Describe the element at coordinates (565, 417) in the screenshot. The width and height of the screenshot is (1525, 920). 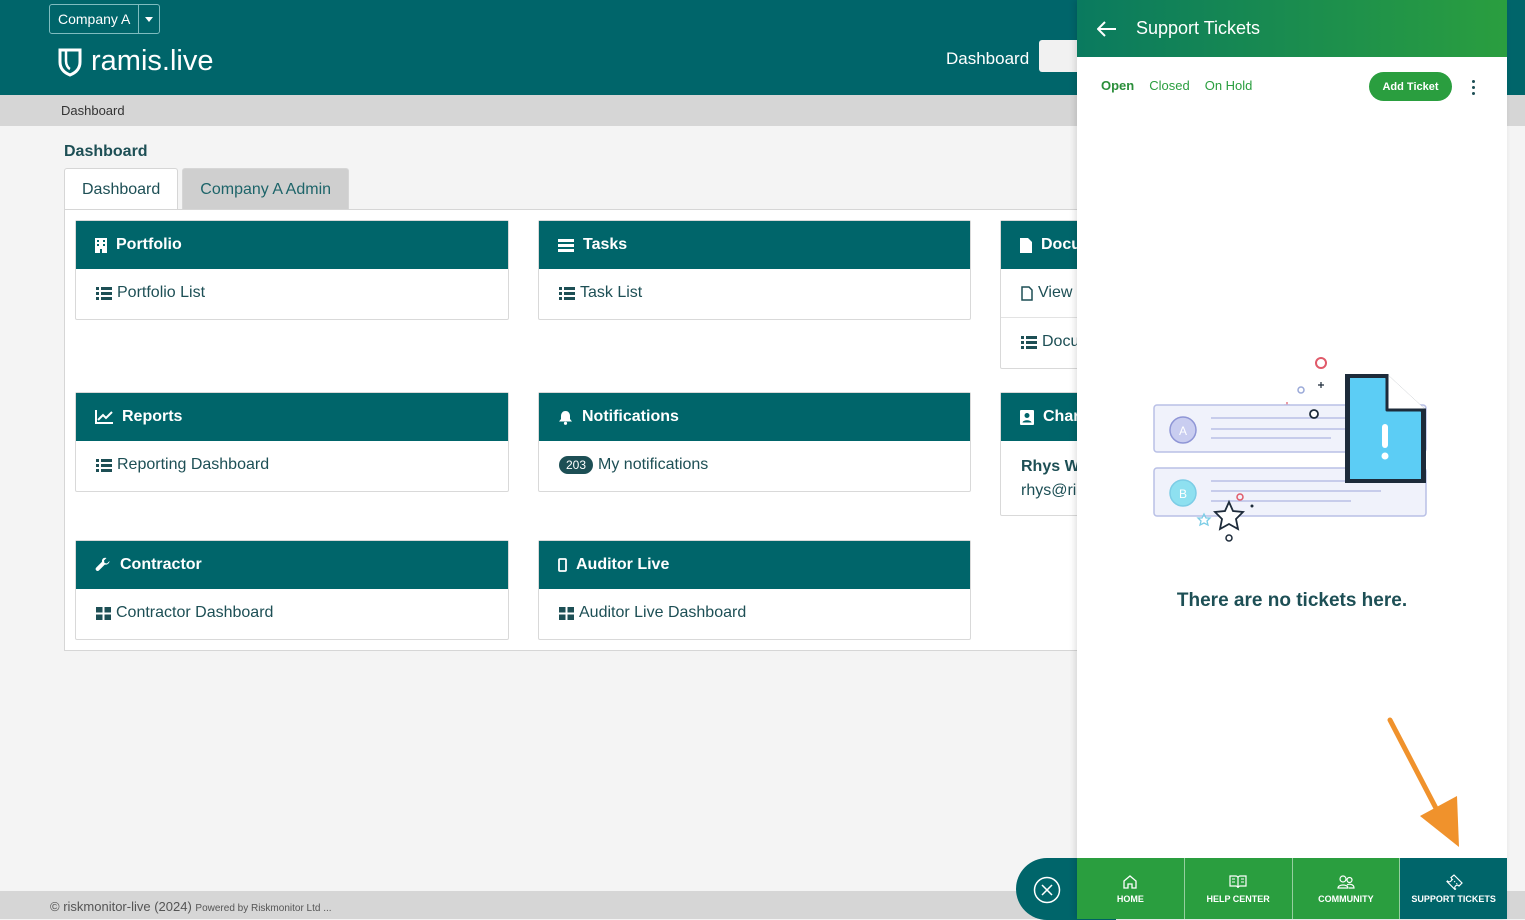
I see `bell-icon` at that location.